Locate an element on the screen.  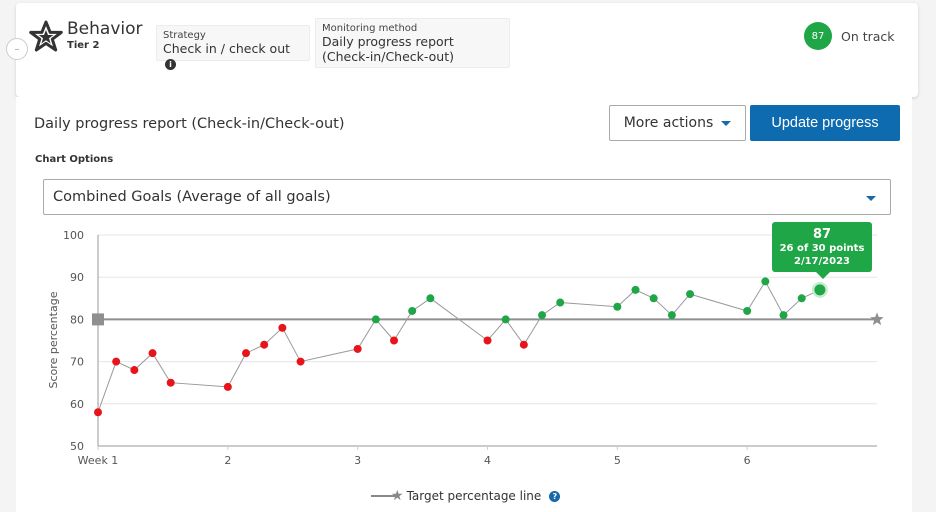
tooltip-score: 87 is located at coordinates (822, 234).